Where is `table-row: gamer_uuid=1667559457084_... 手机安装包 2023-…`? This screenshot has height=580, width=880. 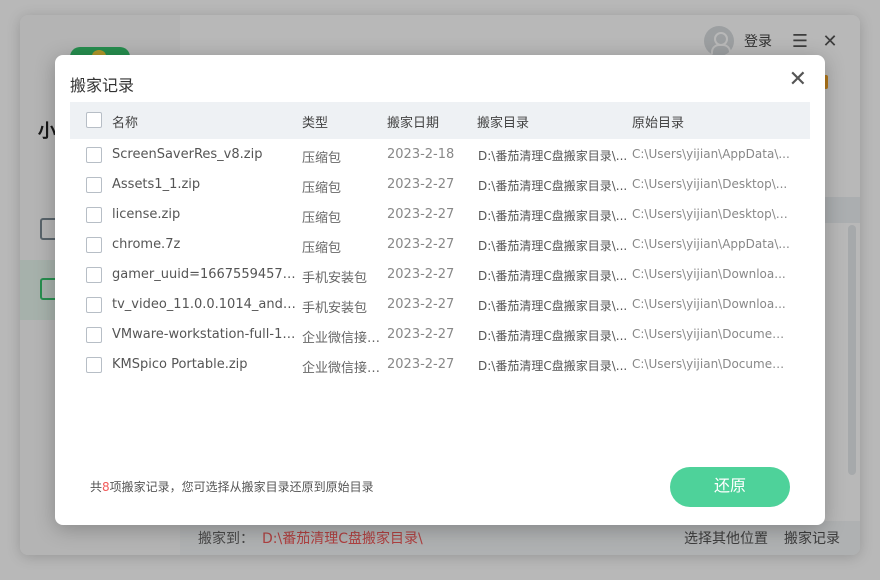 table-row: gamer_uuid=1667559457084_... 手机安装包 2023-… is located at coordinates (440, 275).